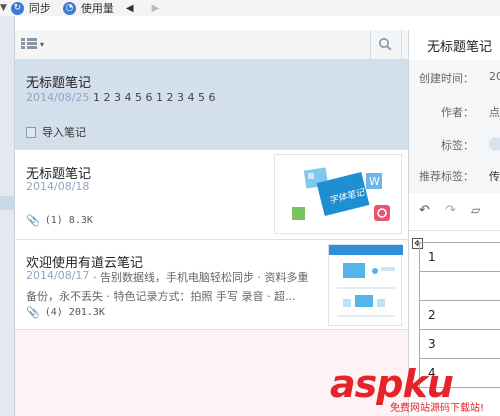  Describe the element at coordinates (459, 286) in the screenshot. I see `table-cell` at that location.